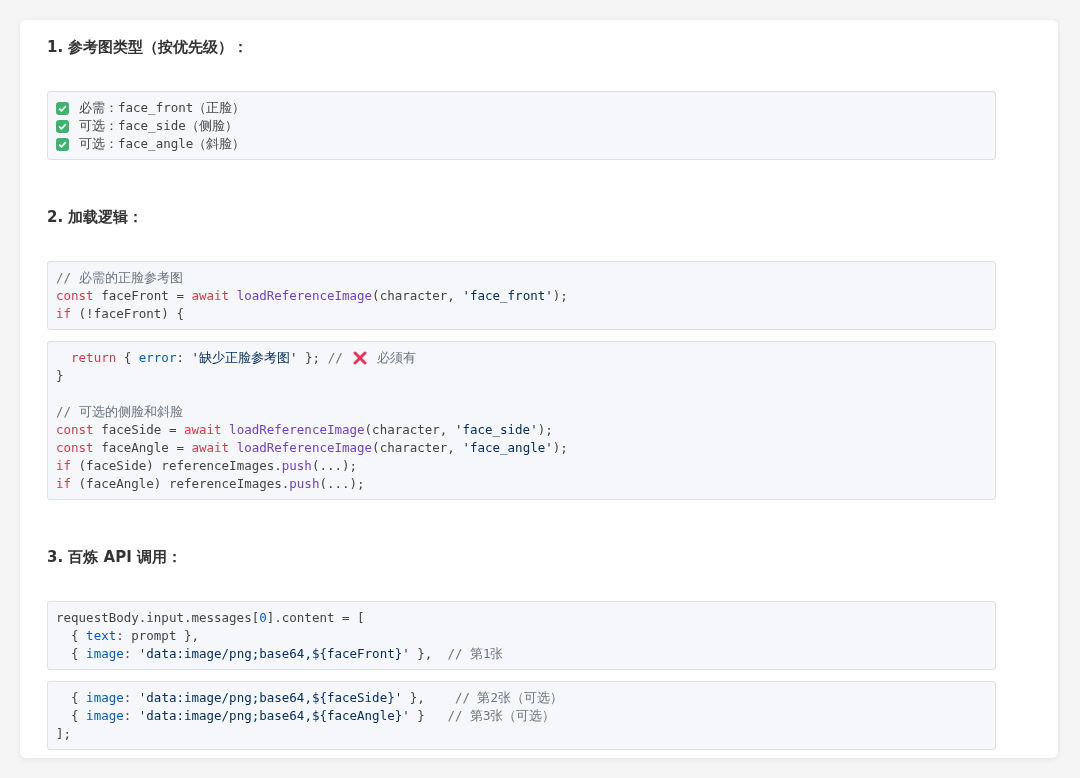 This screenshot has width=1080, height=778. What do you see at coordinates (162, 108) in the screenshot?
I see `checklist-item: 必需：face_front（正脸）` at bounding box center [162, 108].